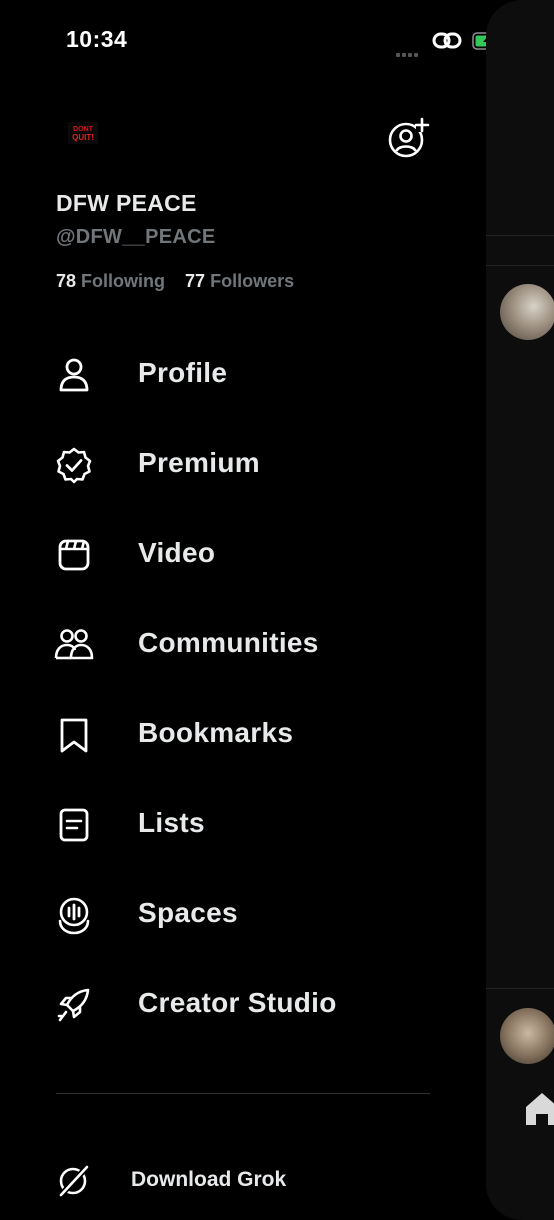  I want to click on menu-item-spaces: Spaces, so click(242, 915).